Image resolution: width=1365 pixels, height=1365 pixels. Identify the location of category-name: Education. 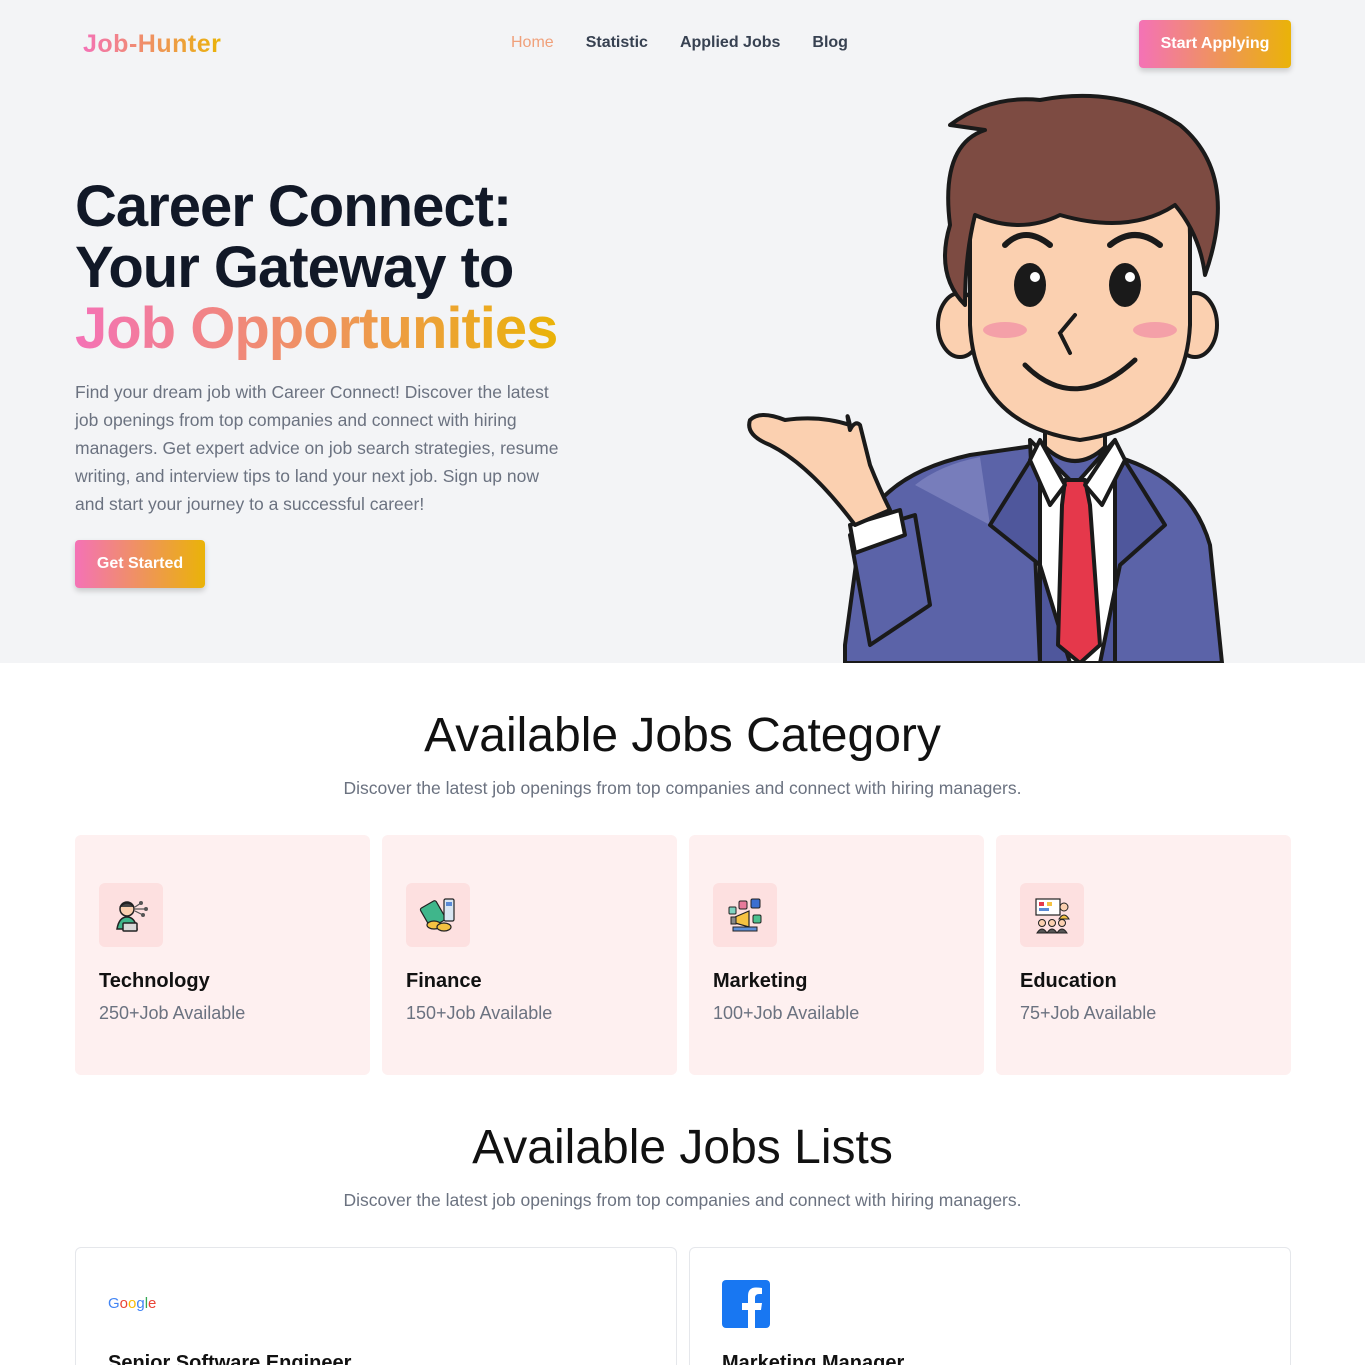
(1068, 981).